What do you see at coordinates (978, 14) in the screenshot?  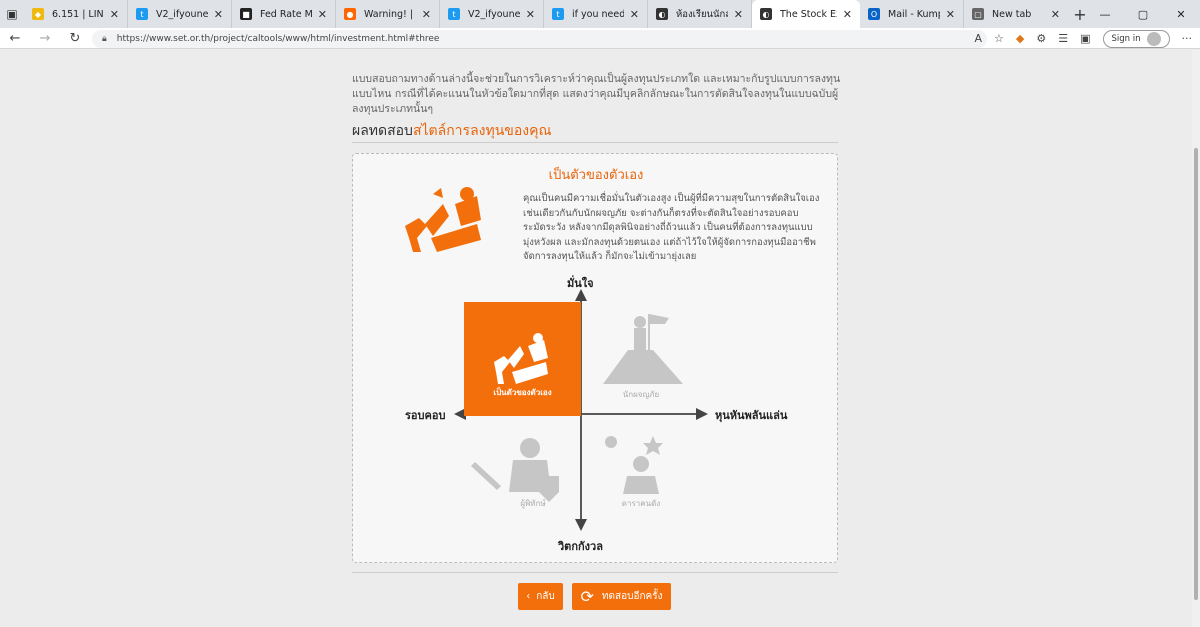 I see `tab-favicon-icon: ▢` at bounding box center [978, 14].